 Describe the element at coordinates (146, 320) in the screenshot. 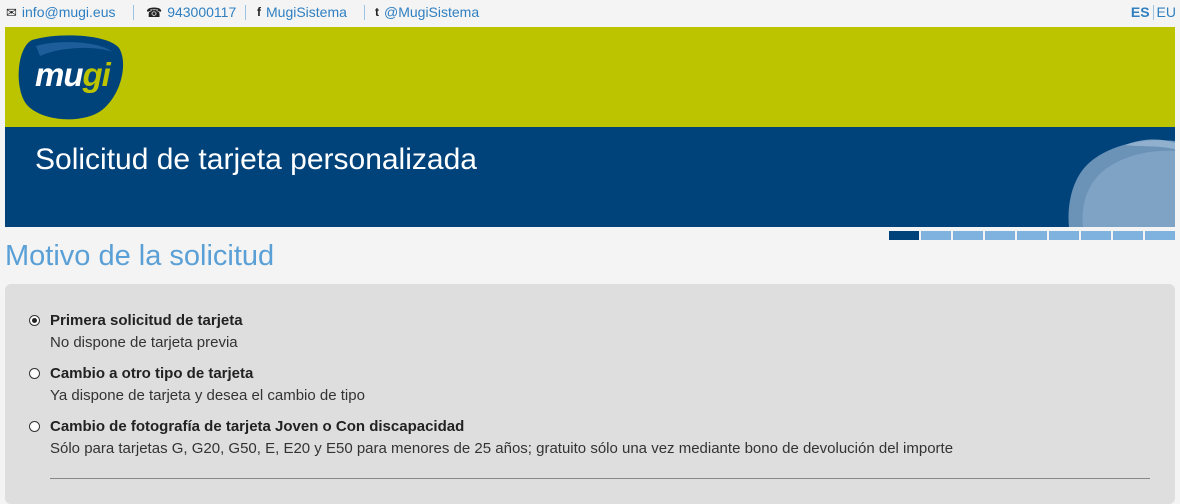

I see `option-title: Primera solicitud de tarjeta` at that location.